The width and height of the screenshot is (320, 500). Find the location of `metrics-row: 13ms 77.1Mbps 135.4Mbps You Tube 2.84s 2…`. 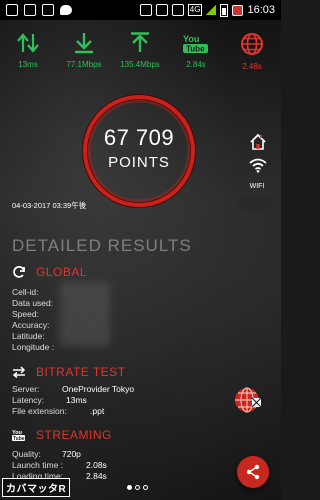

metrics-row: 13ms 77.1Mbps 135.4Mbps You Tube 2.84s 2… is located at coordinates (140, 57).